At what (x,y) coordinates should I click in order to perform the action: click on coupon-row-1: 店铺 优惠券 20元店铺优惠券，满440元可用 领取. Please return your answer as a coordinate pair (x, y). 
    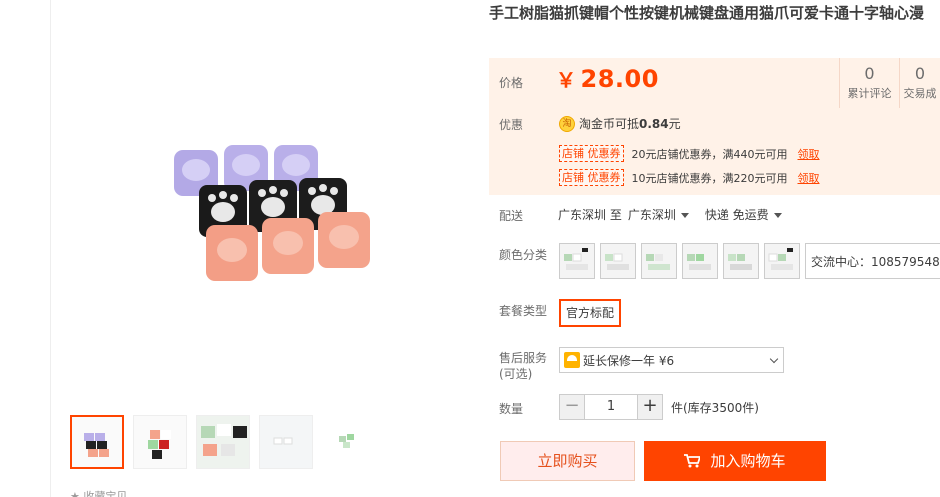
    Looking at the image, I should click on (689, 153).